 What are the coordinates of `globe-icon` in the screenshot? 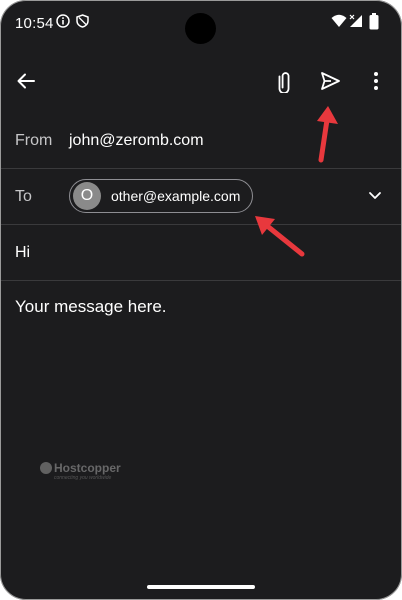 It's located at (46, 468).